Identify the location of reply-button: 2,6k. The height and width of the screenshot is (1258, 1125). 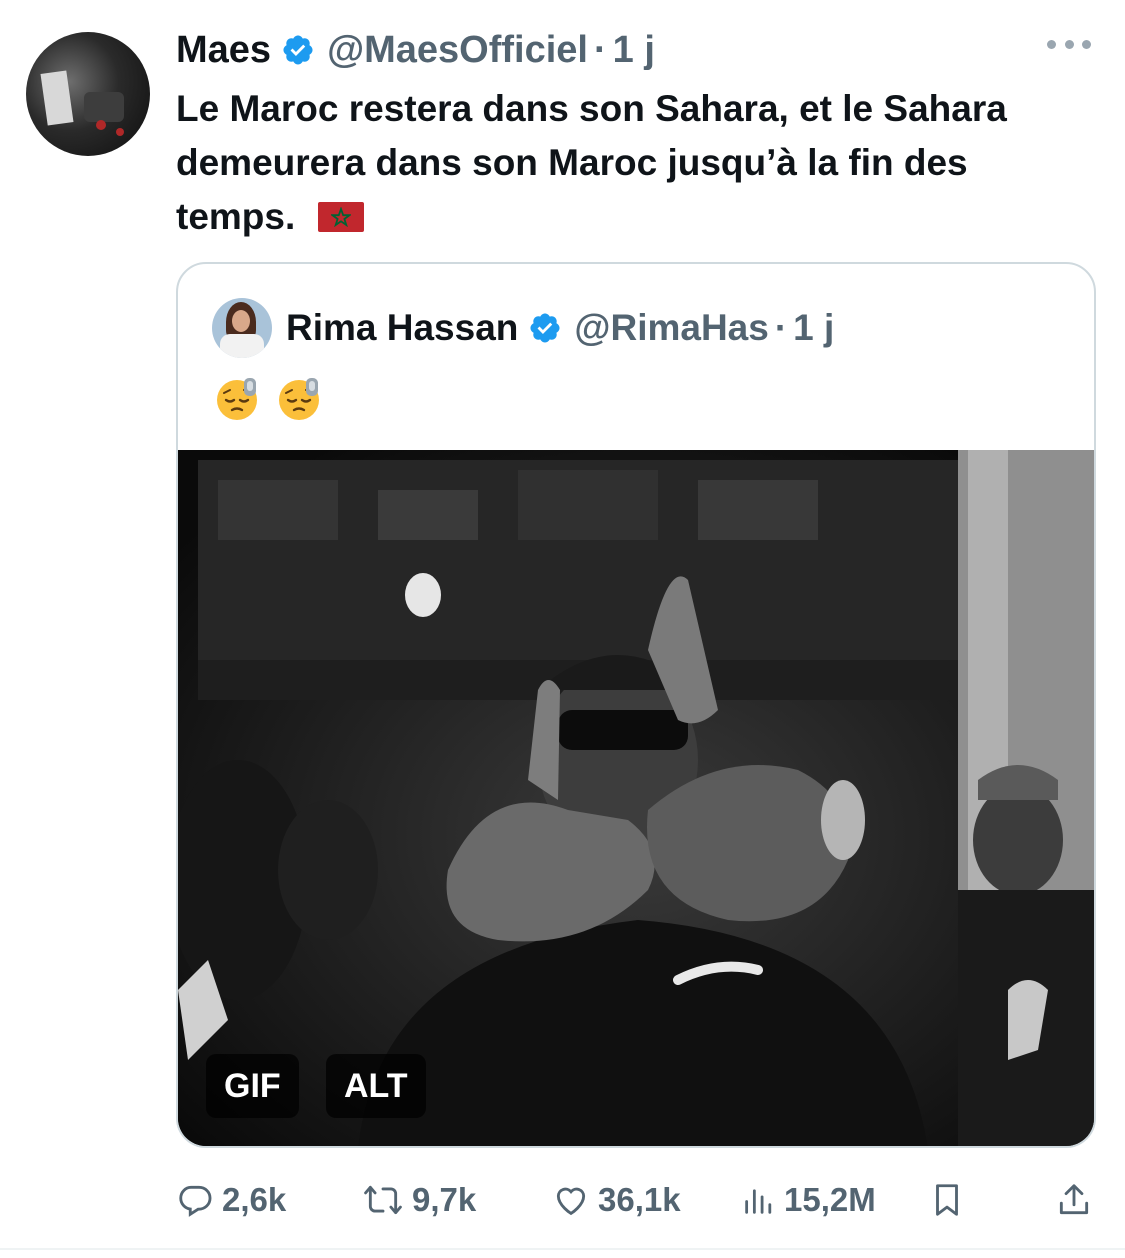
(231, 1200).